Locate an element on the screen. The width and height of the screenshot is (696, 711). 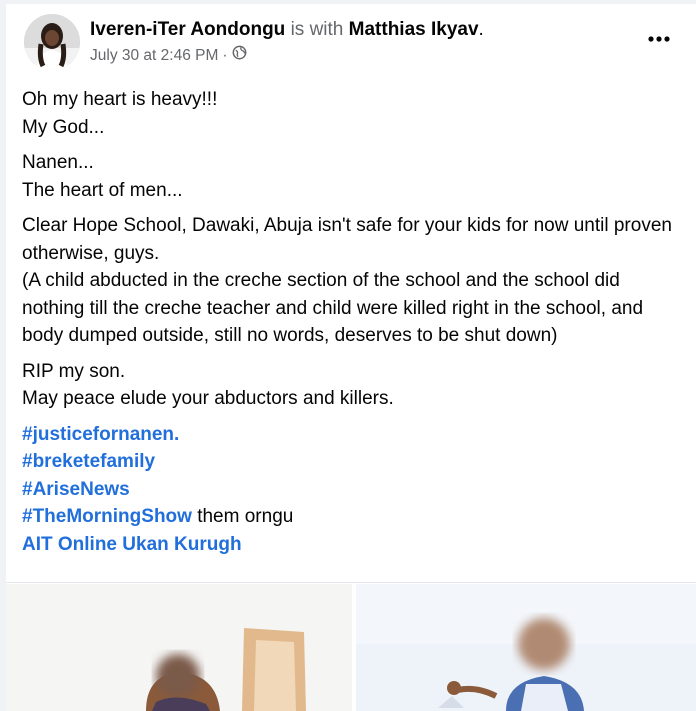
globe-icon is located at coordinates (239, 56).